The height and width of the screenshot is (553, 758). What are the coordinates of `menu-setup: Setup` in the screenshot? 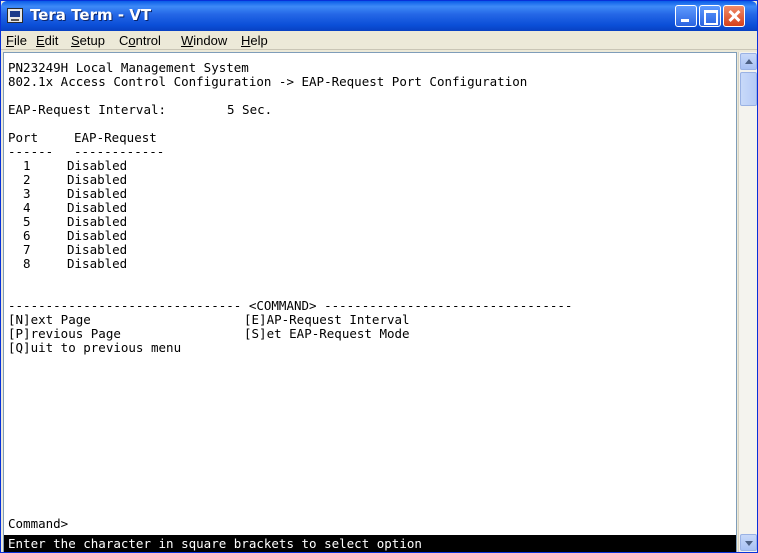 It's located at (88, 40).